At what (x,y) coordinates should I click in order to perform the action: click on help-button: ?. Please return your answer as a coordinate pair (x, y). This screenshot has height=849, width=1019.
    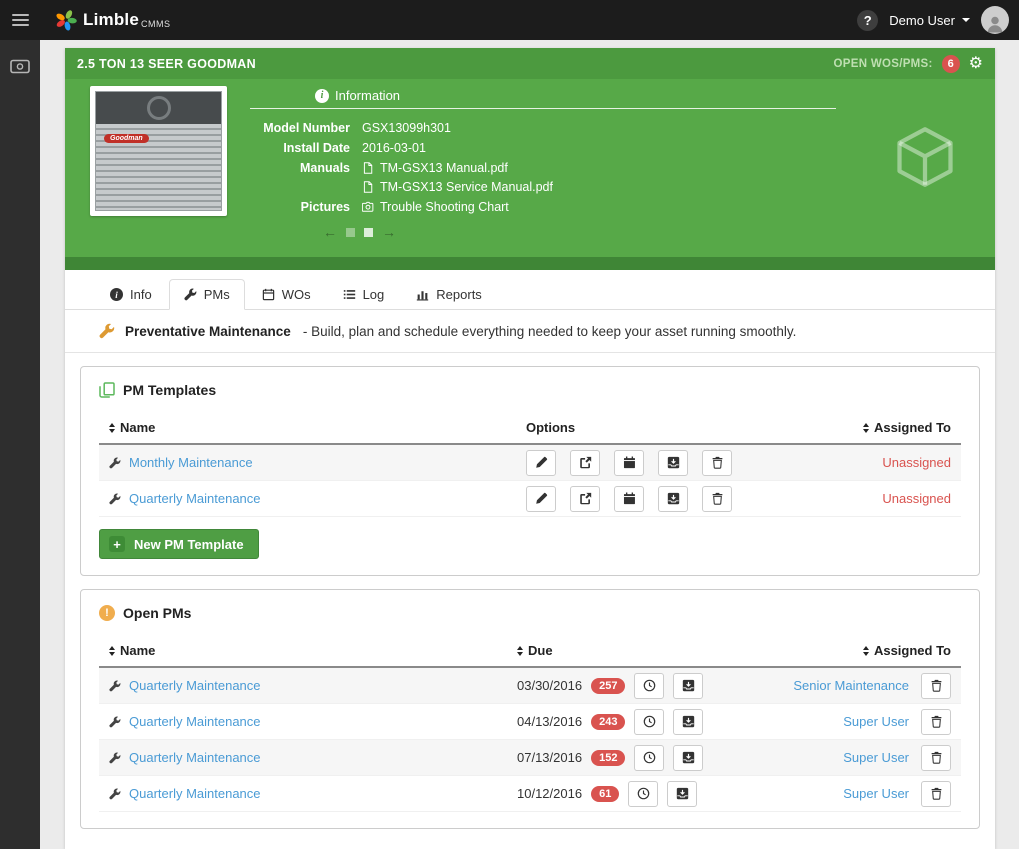
    Looking at the image, I should click on (868, 20).